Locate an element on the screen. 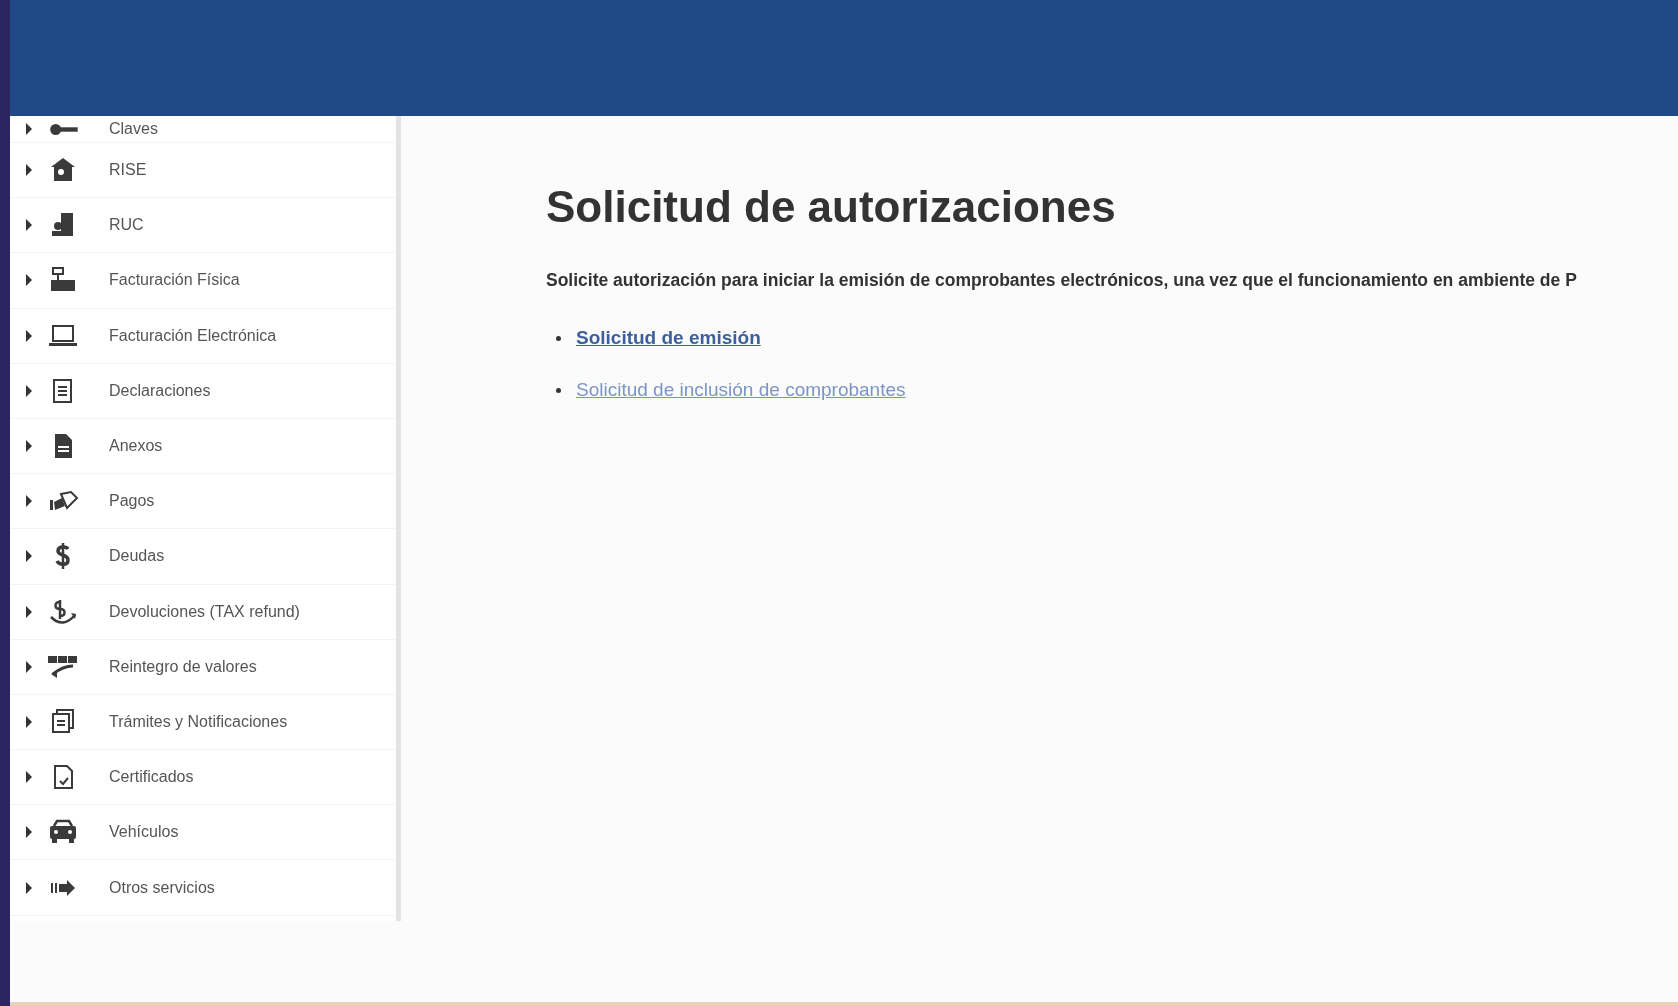 Image resolution: width=1678 pixels, height=1006 pixels. menu-item: Facturación Física is located at coordinates (174, 280).